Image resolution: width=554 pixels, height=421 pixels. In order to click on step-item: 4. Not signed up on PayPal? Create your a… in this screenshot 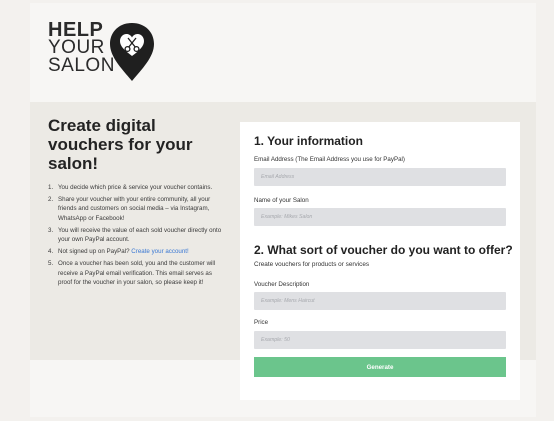, I will do `click(137, 251)`.